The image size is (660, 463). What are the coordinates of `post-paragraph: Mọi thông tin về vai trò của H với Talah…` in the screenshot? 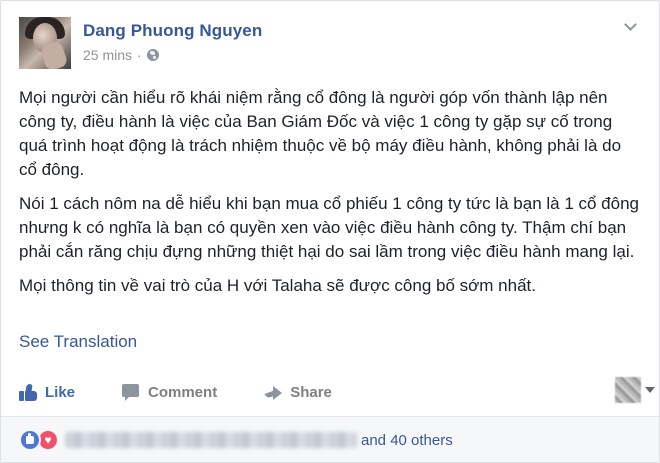 It's located at (277, 285).